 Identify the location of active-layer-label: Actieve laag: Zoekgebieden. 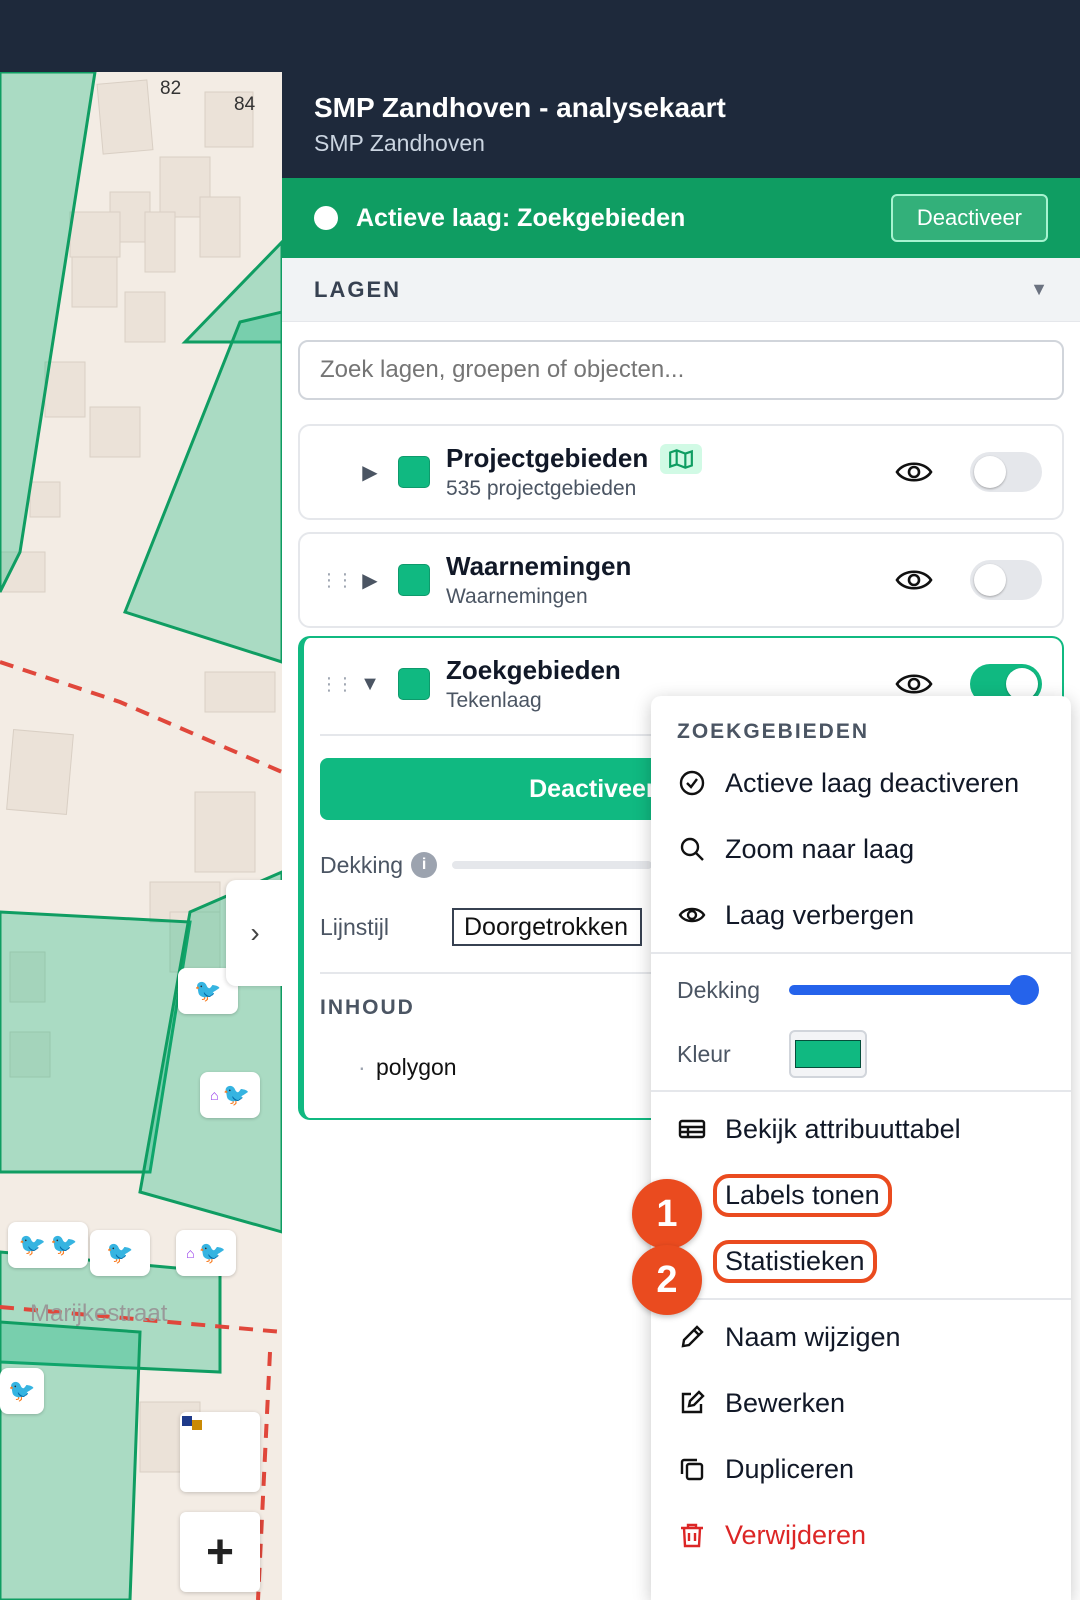
(521, 217).